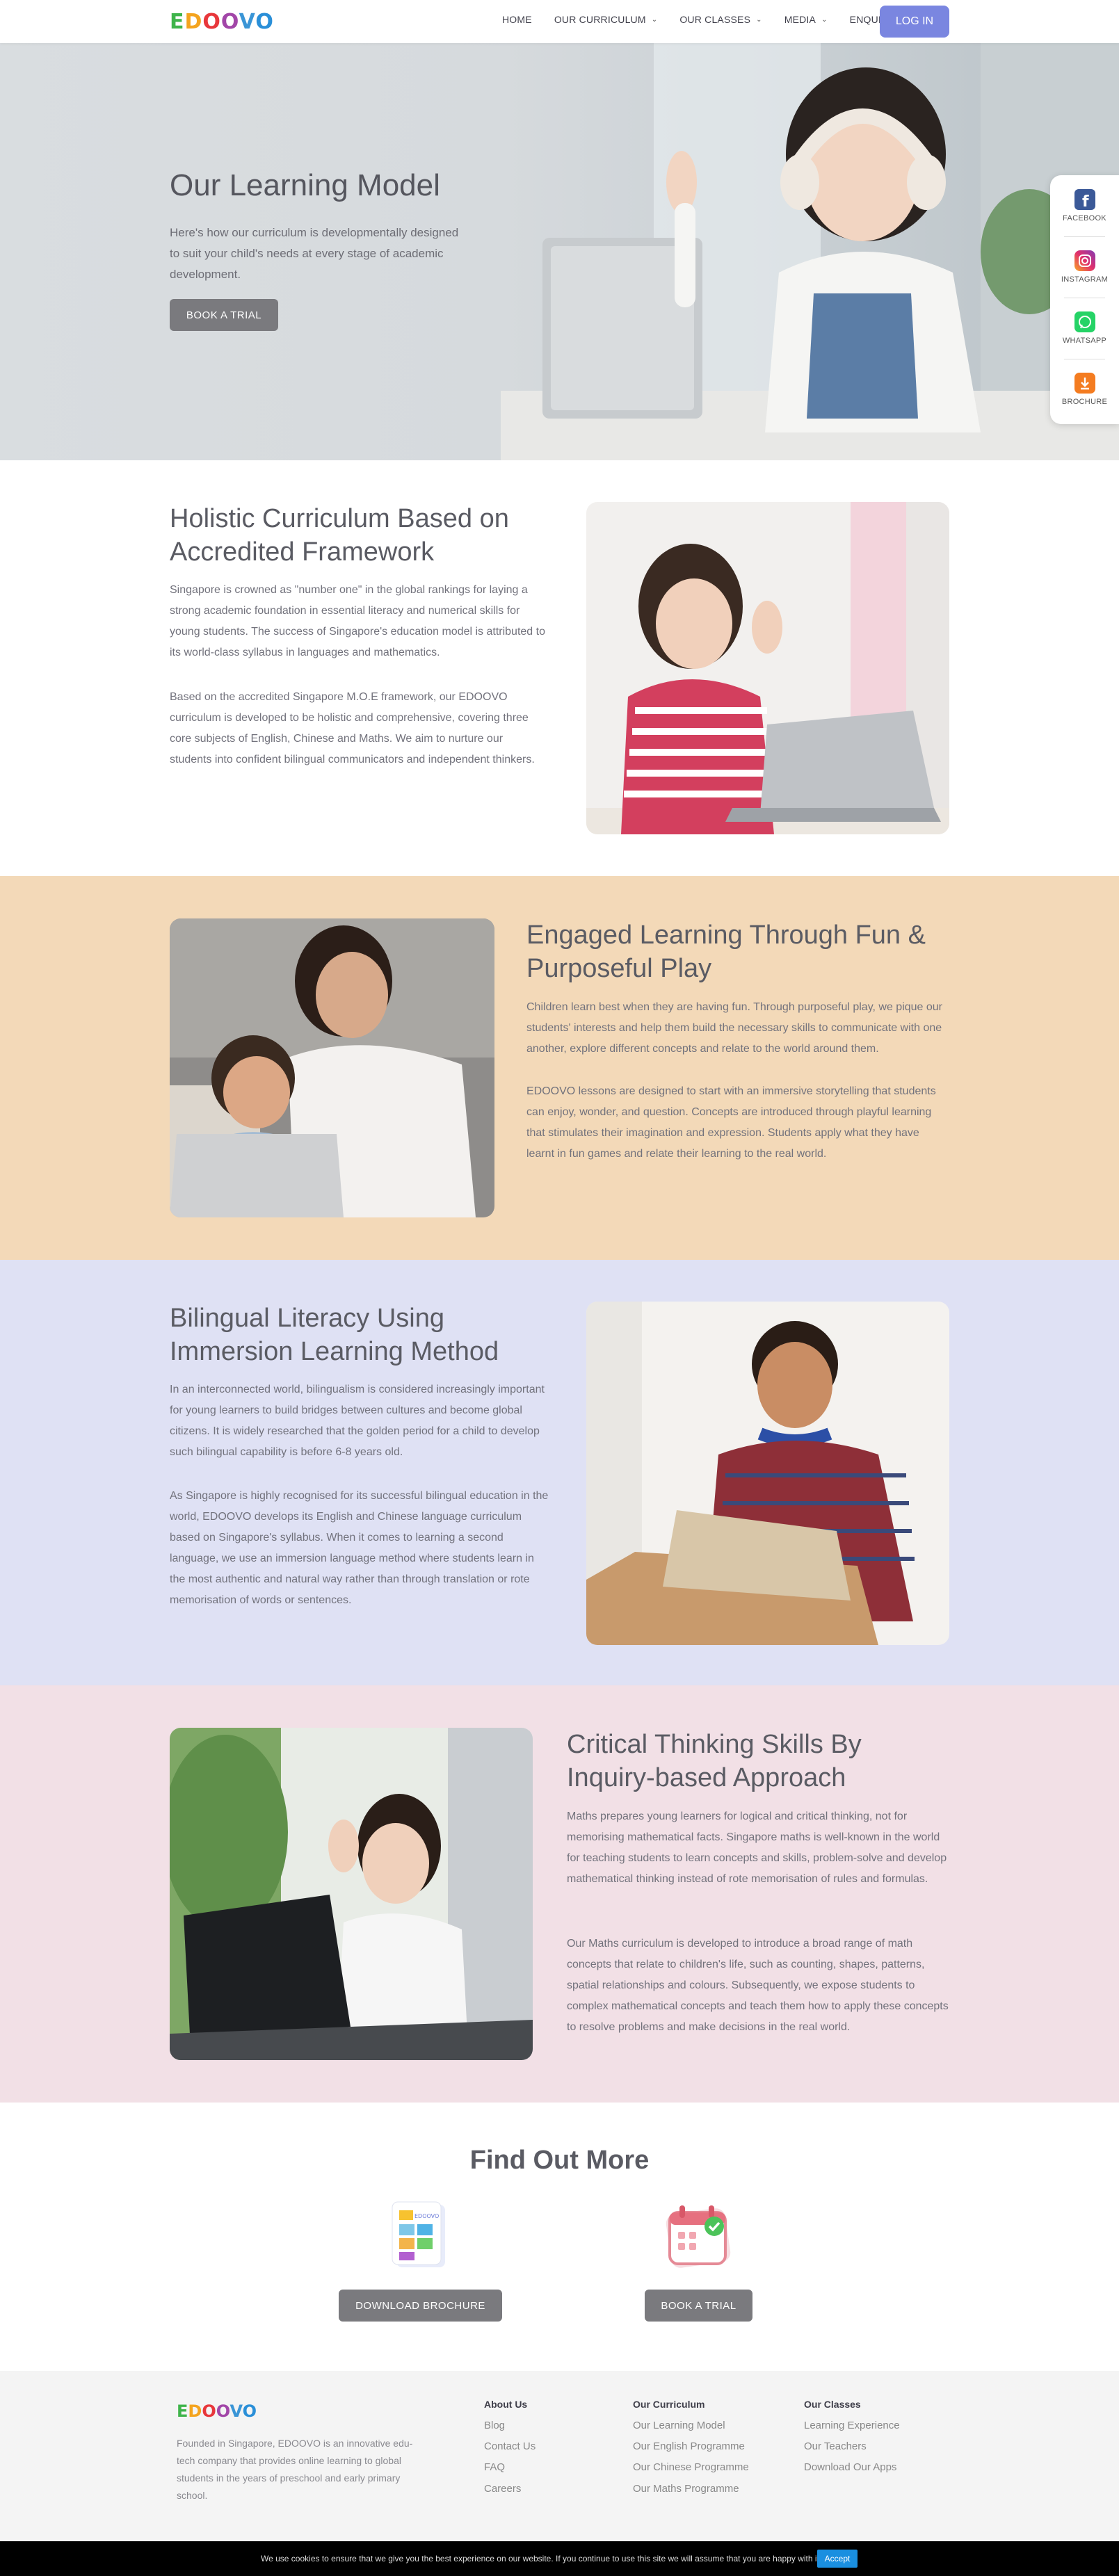 The width and height of the screenshot is (1119, 2576). What do you see at coordinates (426, 2216) in the screenshot?
I see `brochure-icon-text: EDOOVO` at bounding box center [426, 2216].